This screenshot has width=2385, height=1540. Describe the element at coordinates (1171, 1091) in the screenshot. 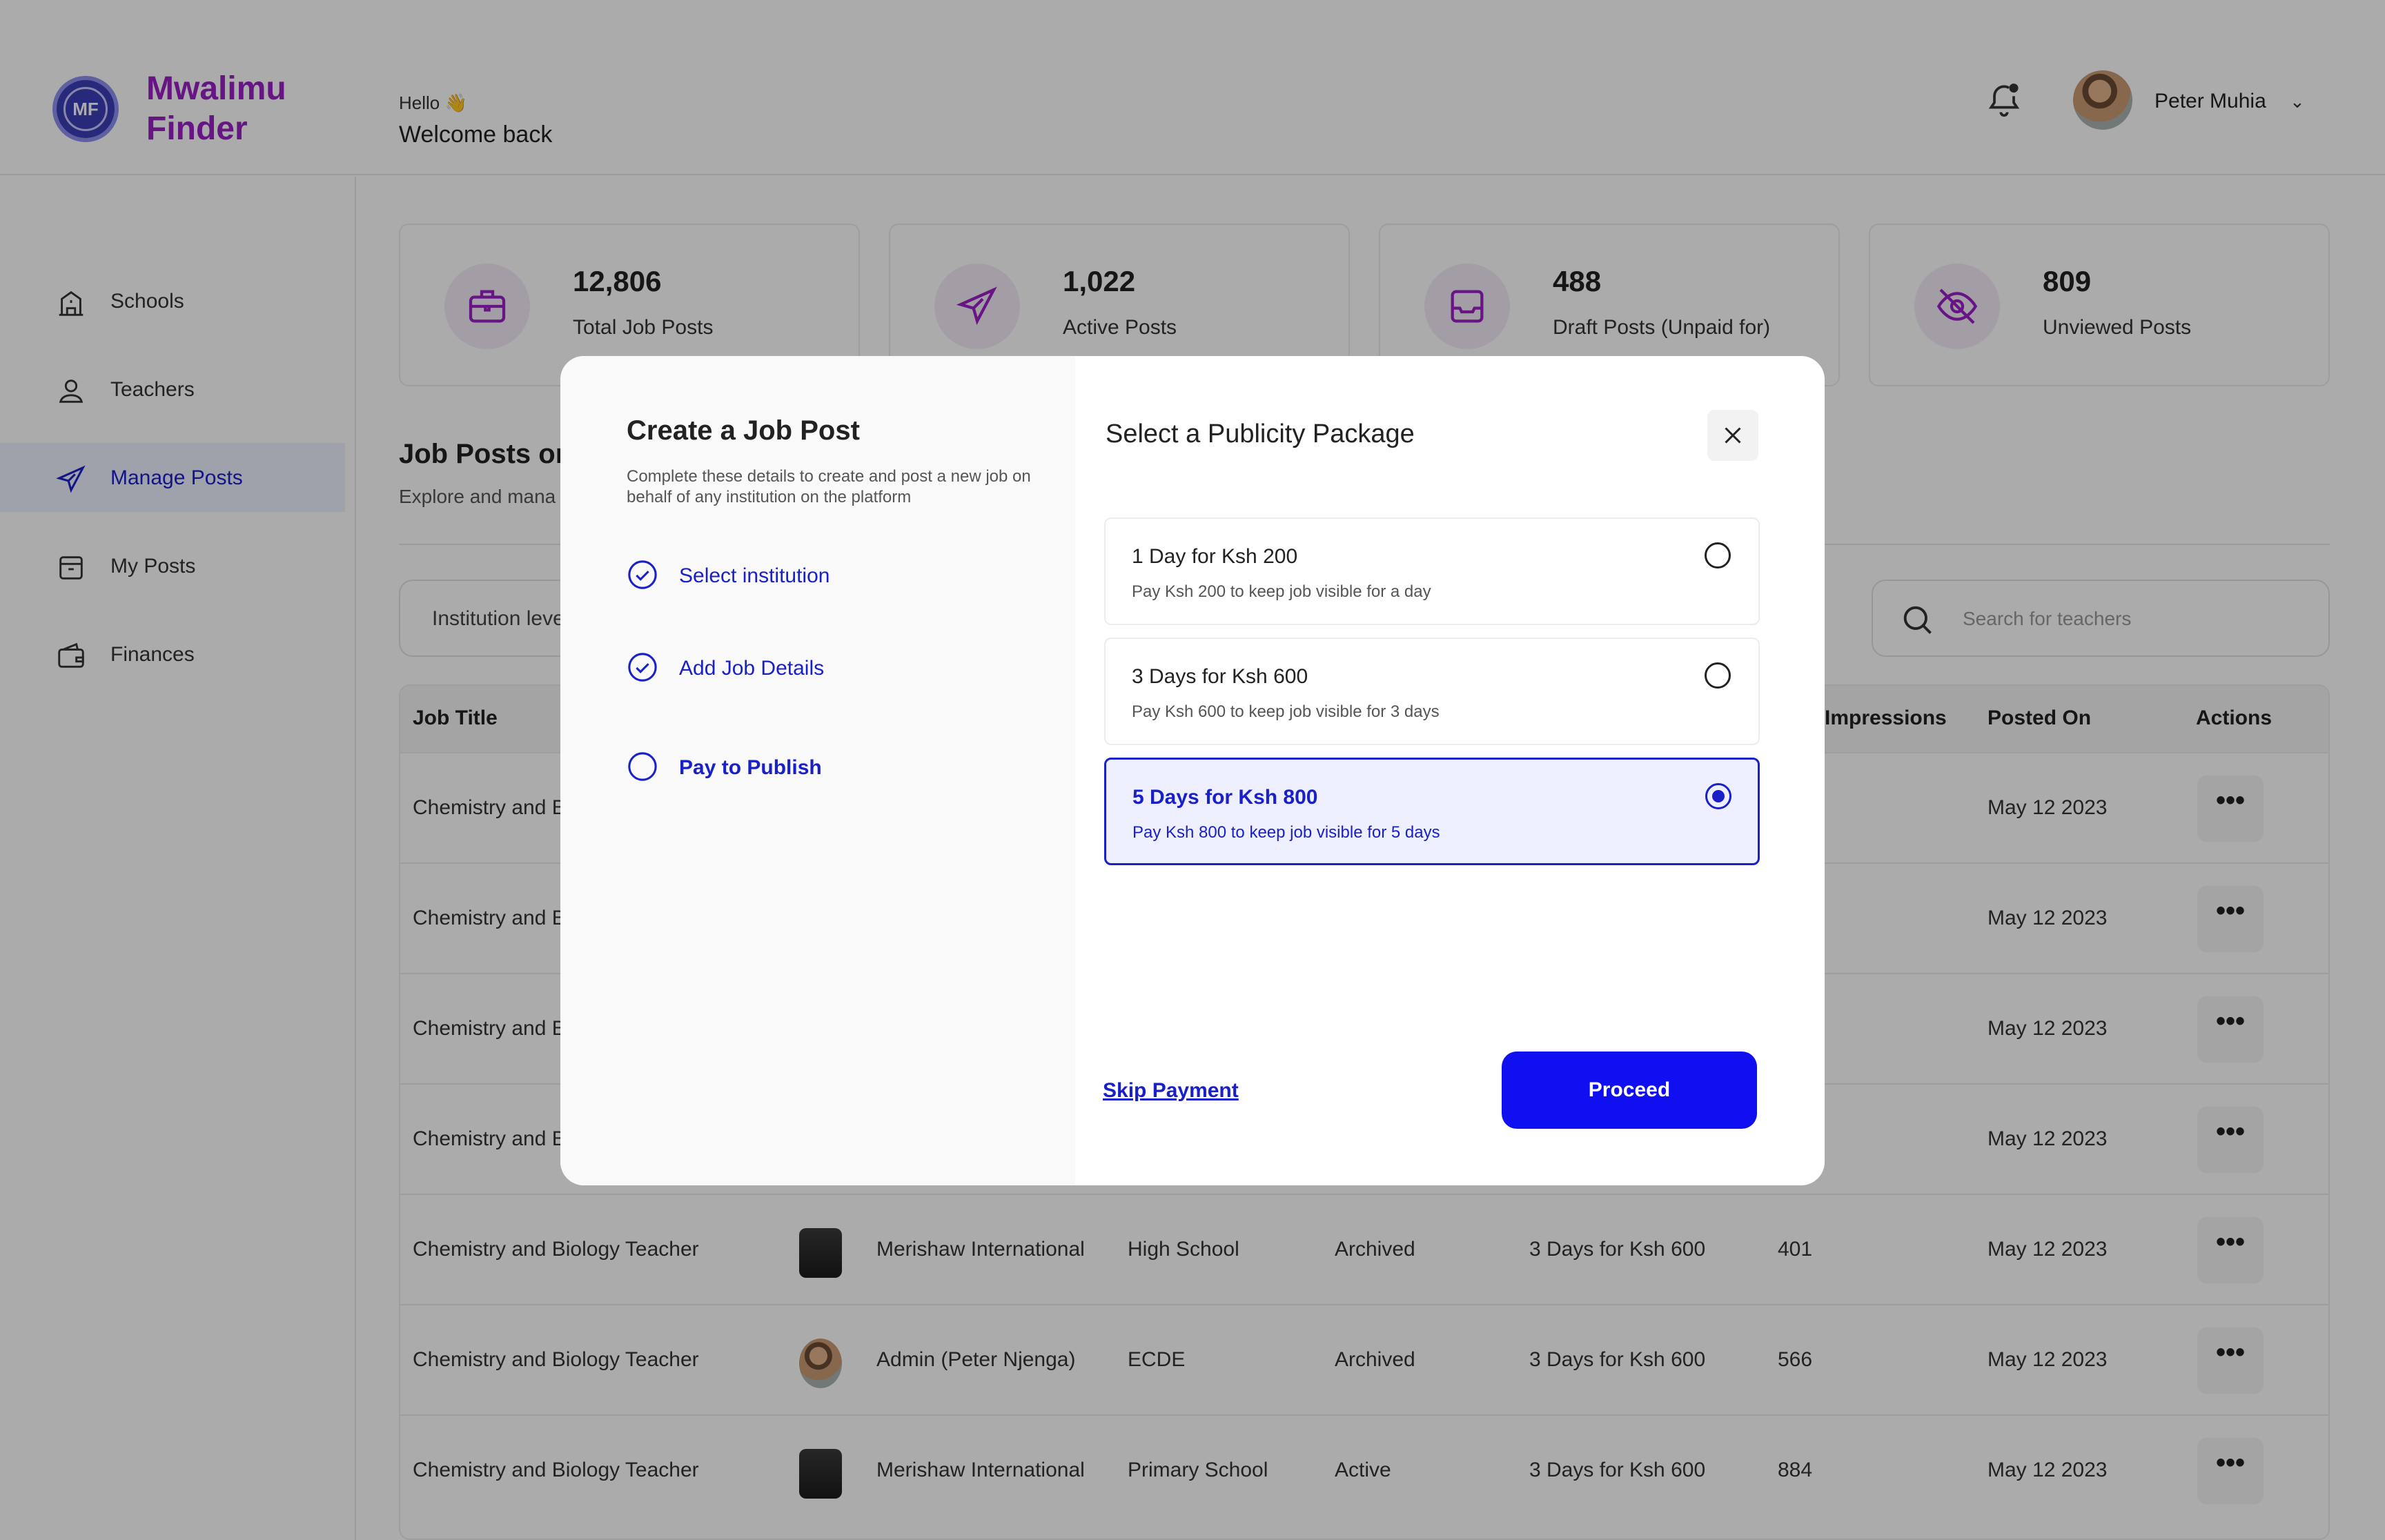

I see `skip-payment-link: Skip Payment` at that location.